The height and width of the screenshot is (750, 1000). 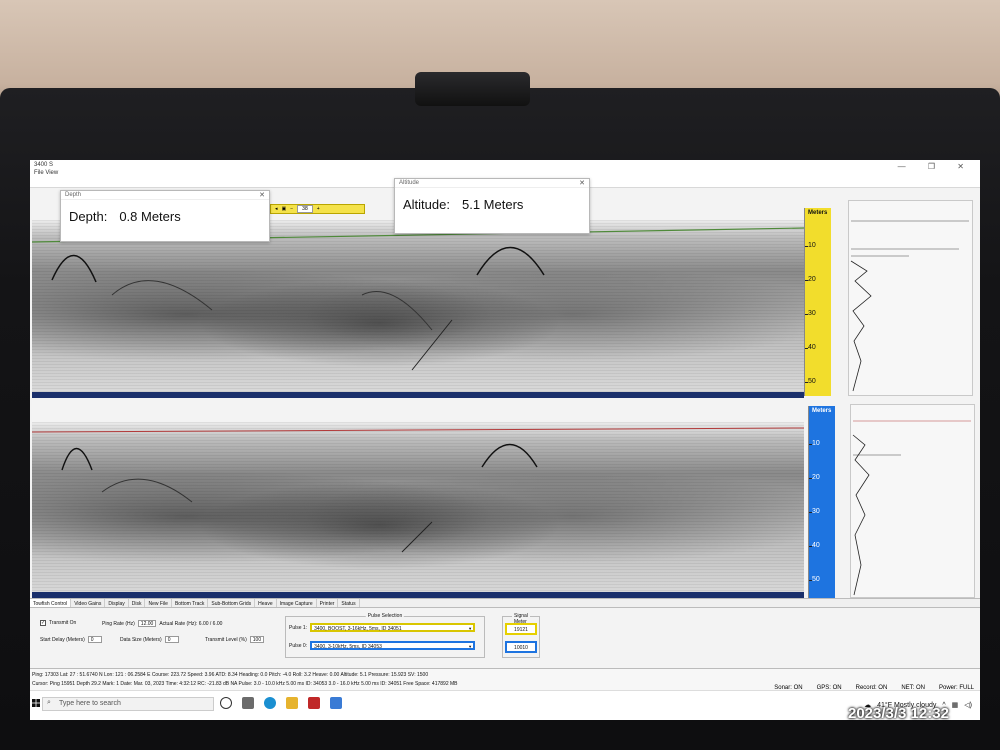 What do you see at coordinates (266, 603) in the screenshot?
I see `tab-heave: Heave` at bounding box center [266, 603].